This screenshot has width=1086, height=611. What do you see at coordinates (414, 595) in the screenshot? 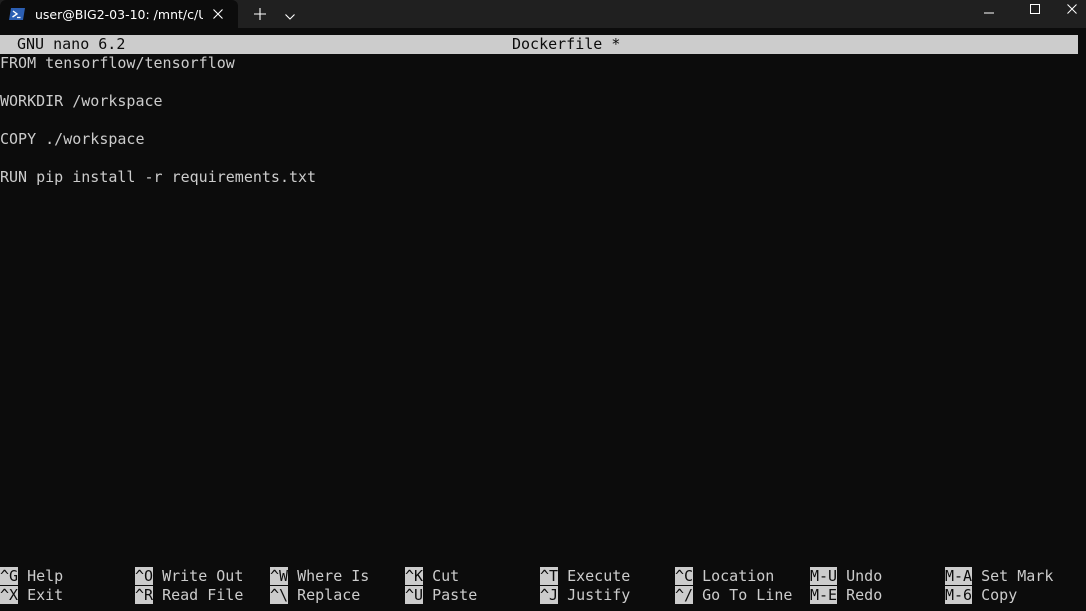
I see `shortcut-key: ^U` at bounding box center [414, 595].